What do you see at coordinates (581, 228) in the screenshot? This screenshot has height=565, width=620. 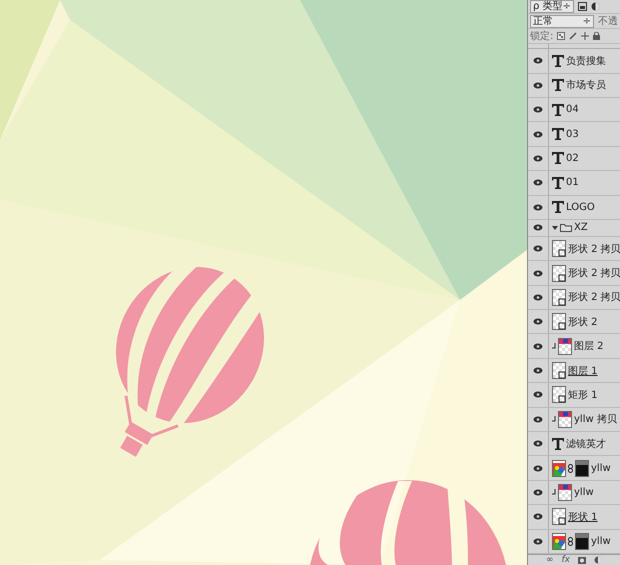 I see `layer-name: XZ` at bounding box center [581, 228].